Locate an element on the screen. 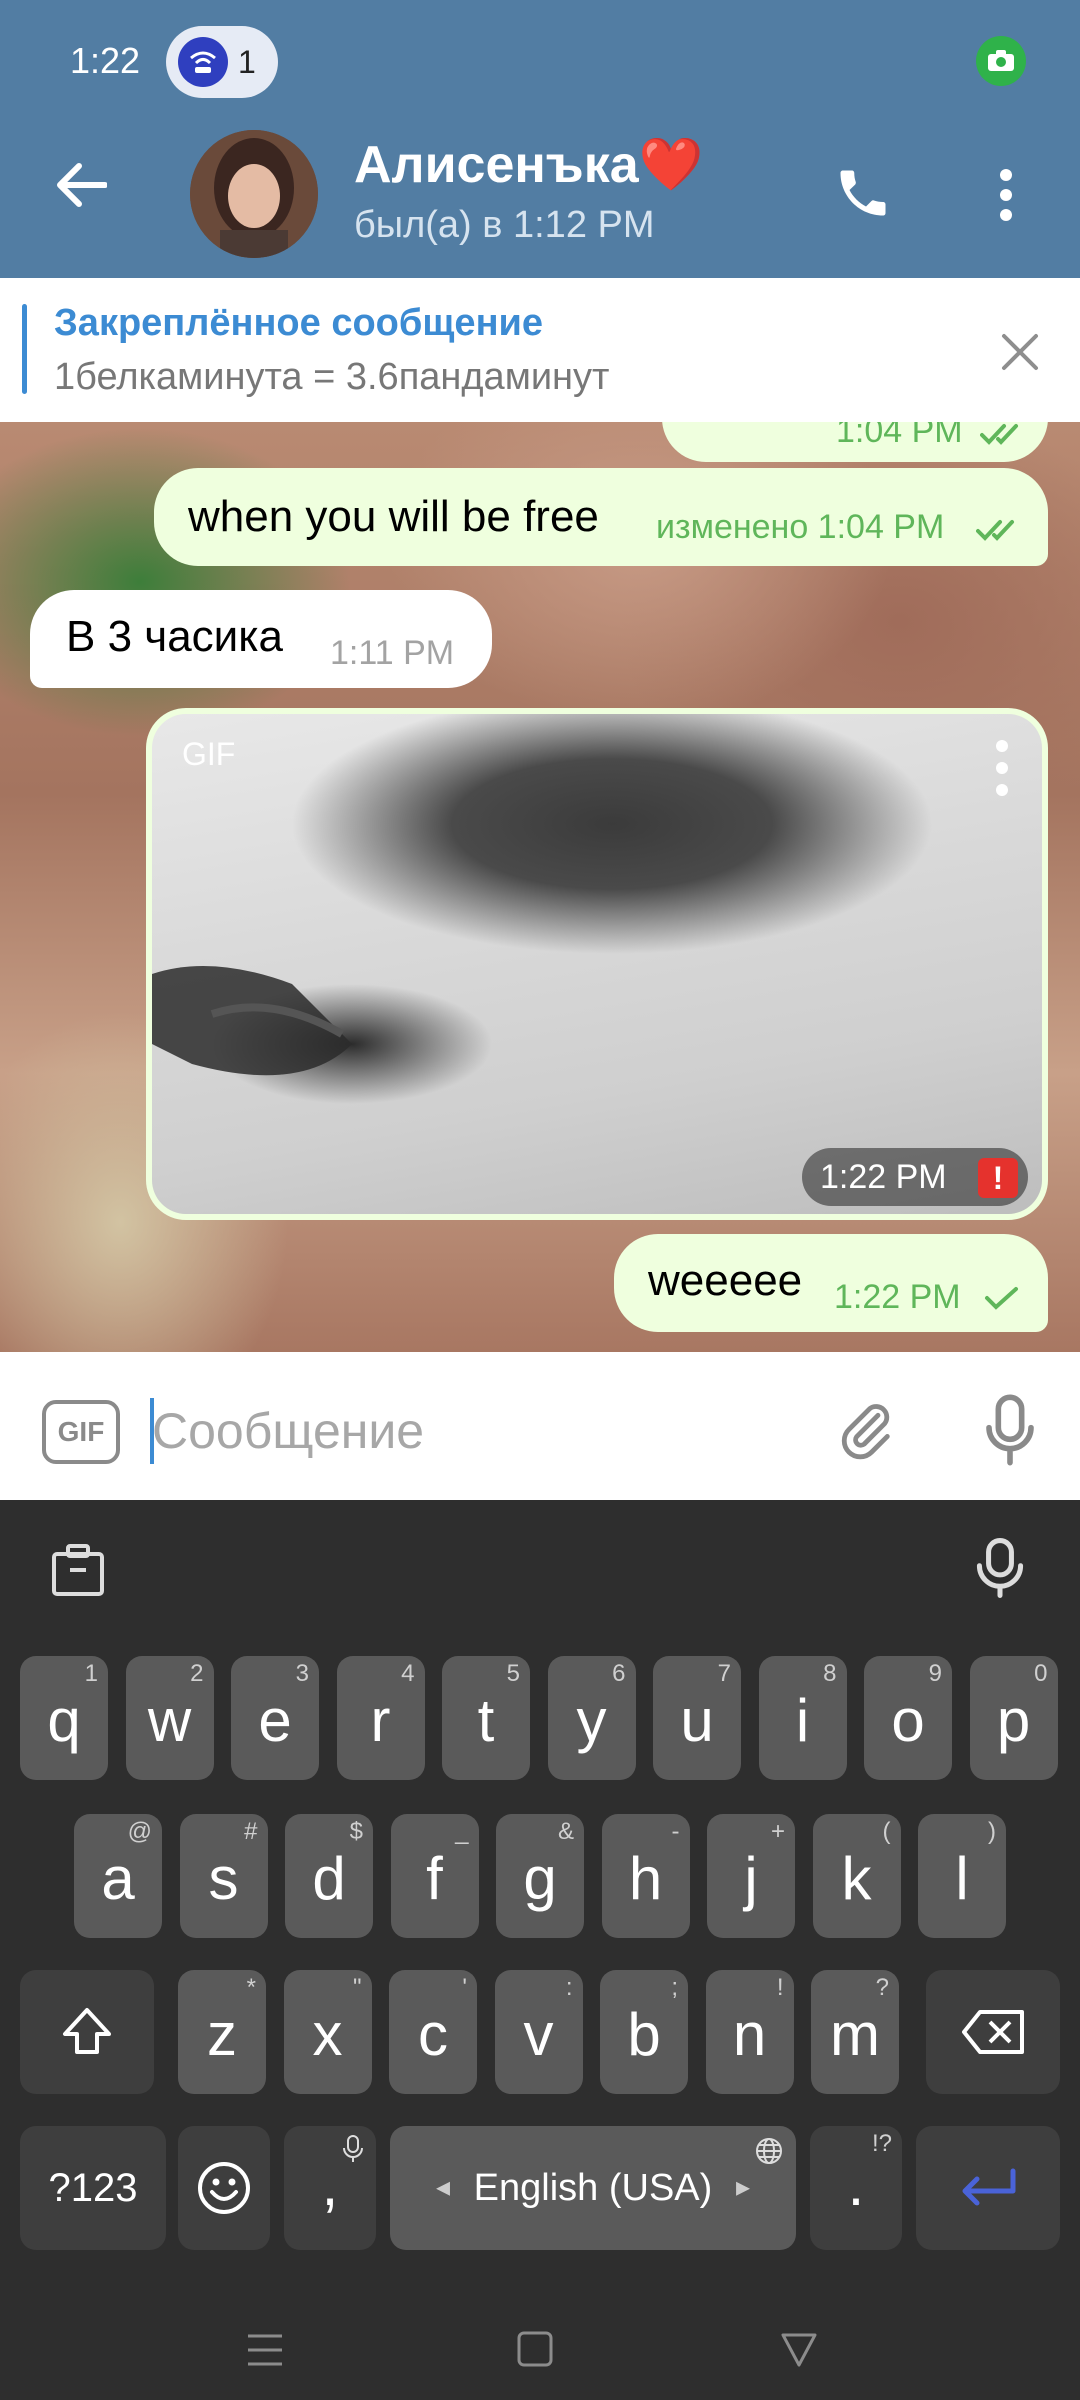  key-char: i is located at coordinates (802, 1720).